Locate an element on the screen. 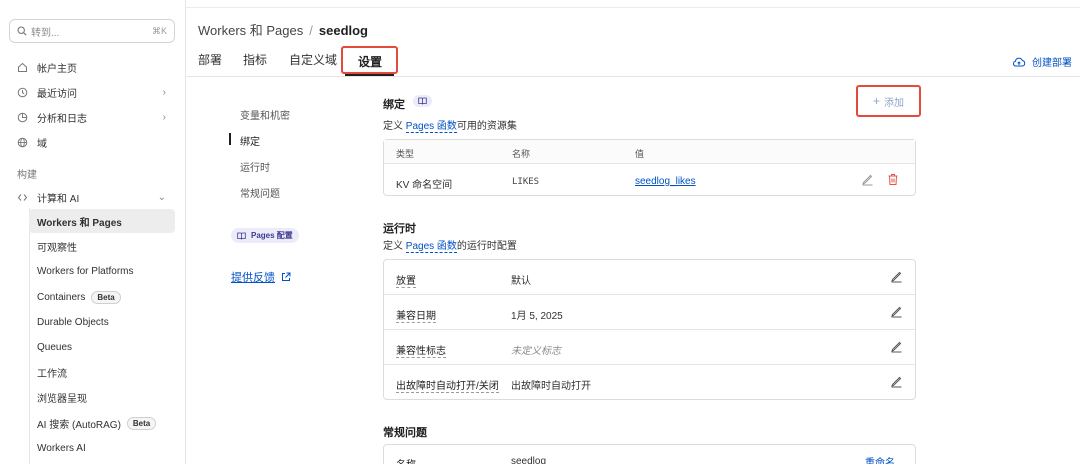  general-settings-card: 名称 seedlog 重命名 is located at coordinates (649, 454).